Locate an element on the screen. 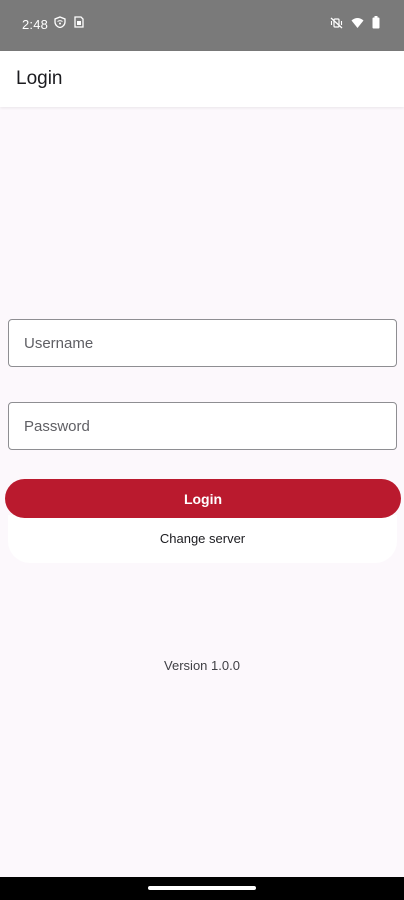 Image resolution: width=404 pixels, height=900 pixels. vibrate-off-icon is located at coordinates (336, 23).